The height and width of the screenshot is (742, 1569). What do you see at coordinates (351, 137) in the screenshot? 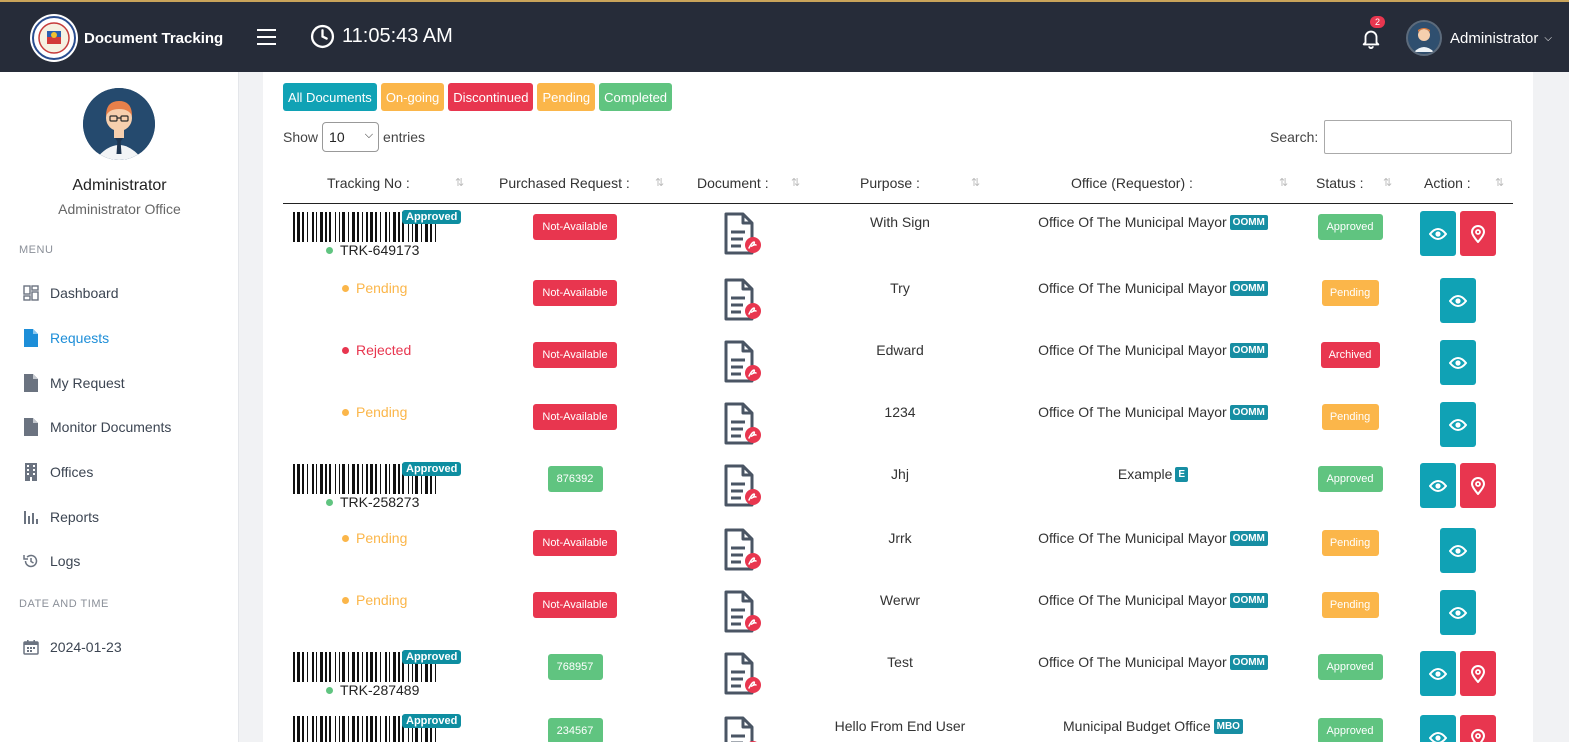
I see `entries-select: 10 ⌵` at bounding box center [351, 137].